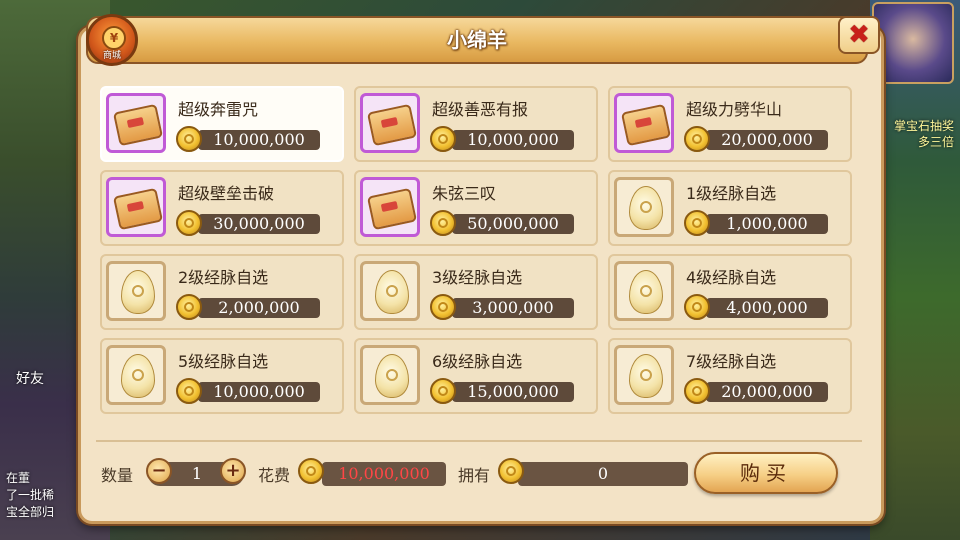 This screenshot has width=960, height=540. Describe the element at coordinates (384, 473) in the screenshot. I see `cost-value: 10,000,000` at that location.